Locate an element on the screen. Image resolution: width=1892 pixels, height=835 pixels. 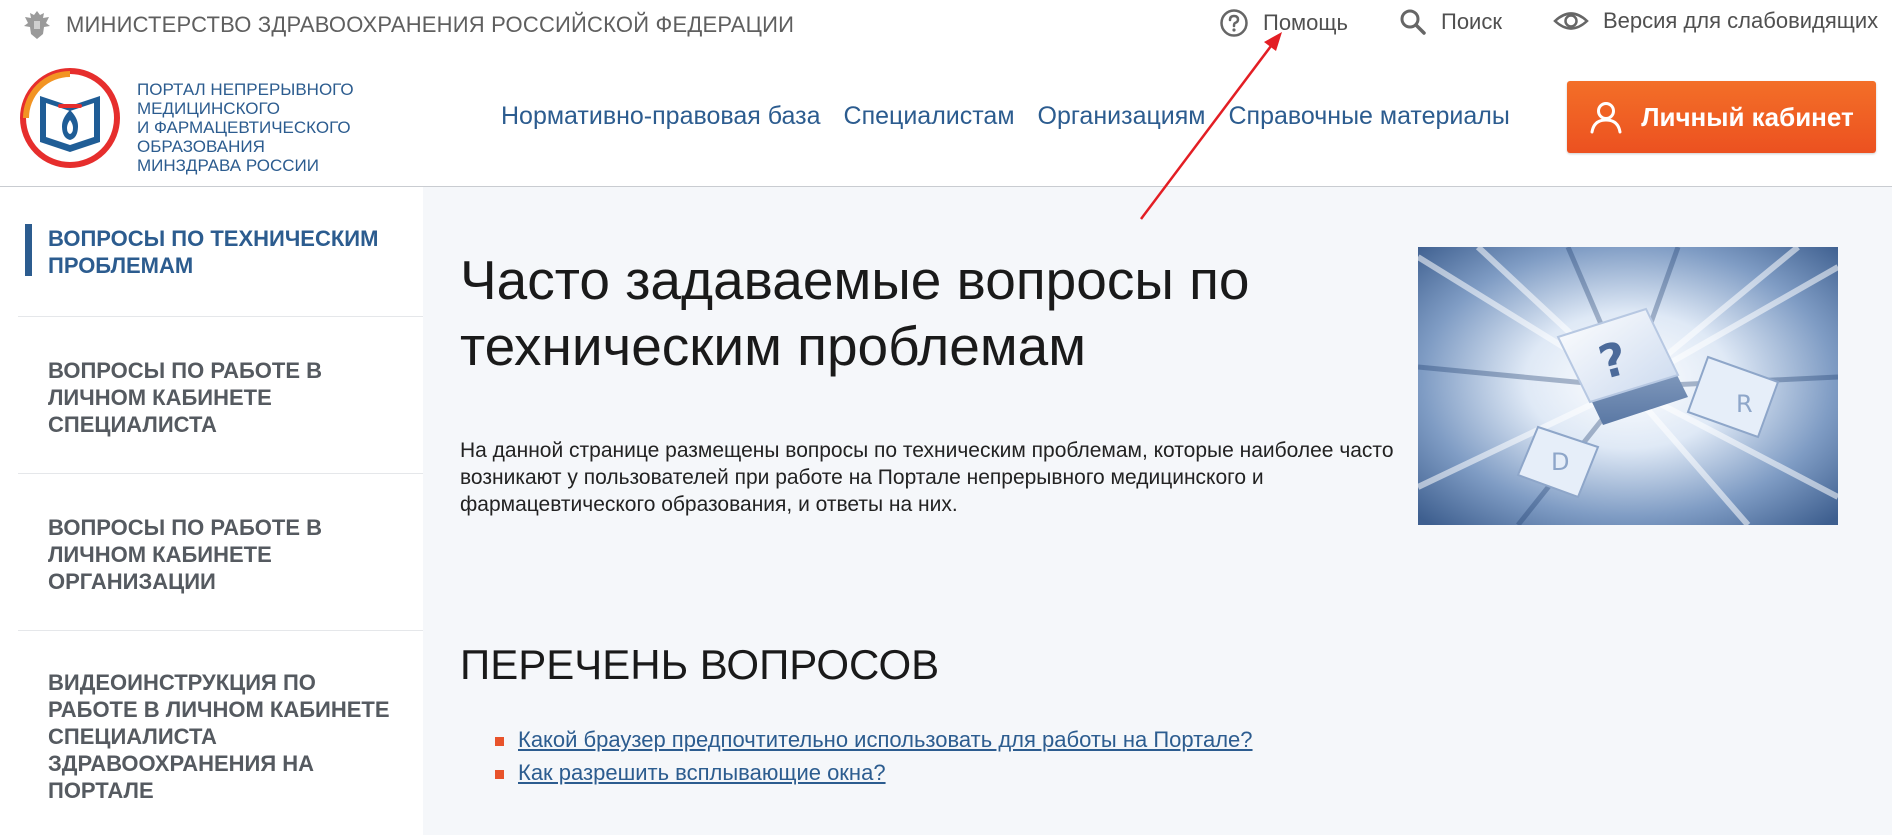
portal-logo is located at coordinates (70, 118).